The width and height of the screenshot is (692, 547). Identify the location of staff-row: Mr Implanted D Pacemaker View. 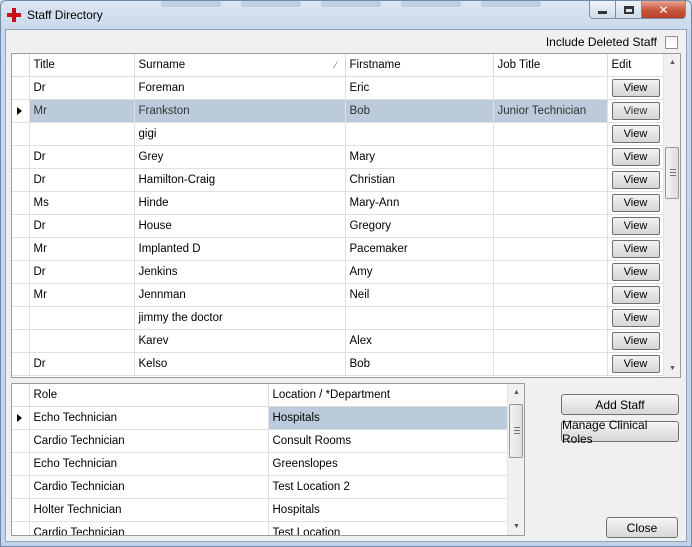
(338, 249).